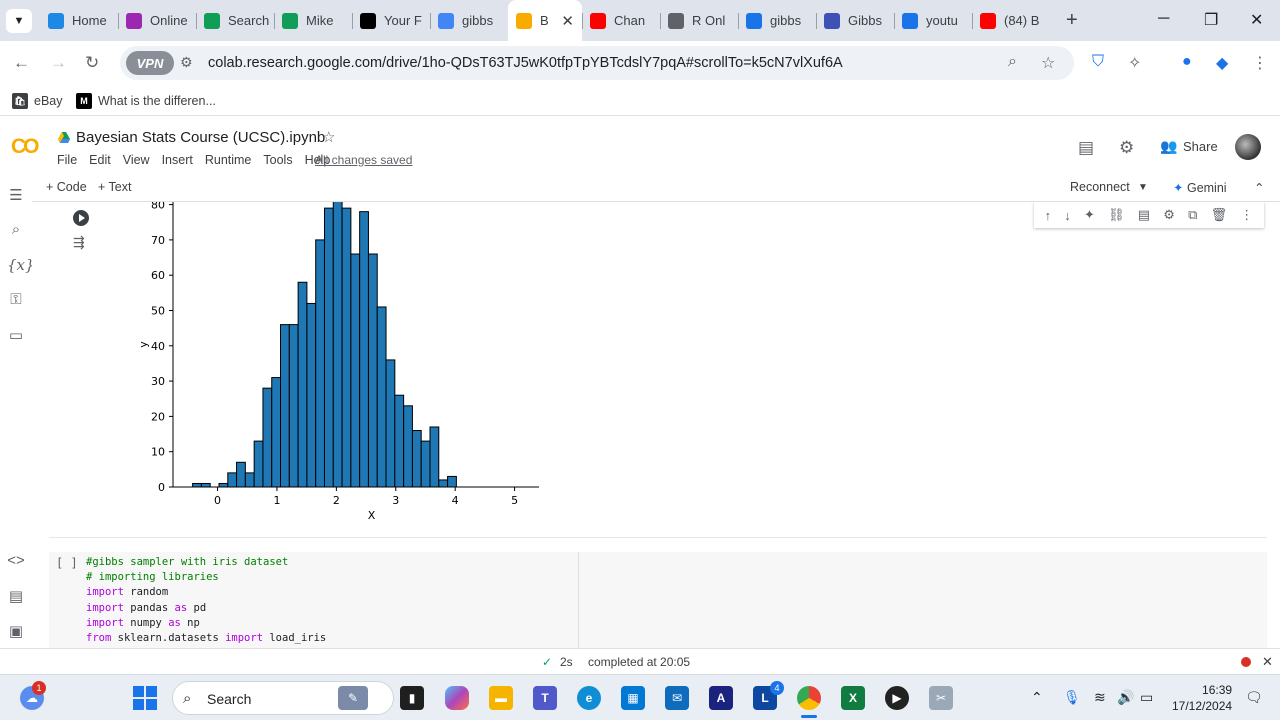  I want to click on tray-chevron-up-icon: ⌃, so click(1037, 697).